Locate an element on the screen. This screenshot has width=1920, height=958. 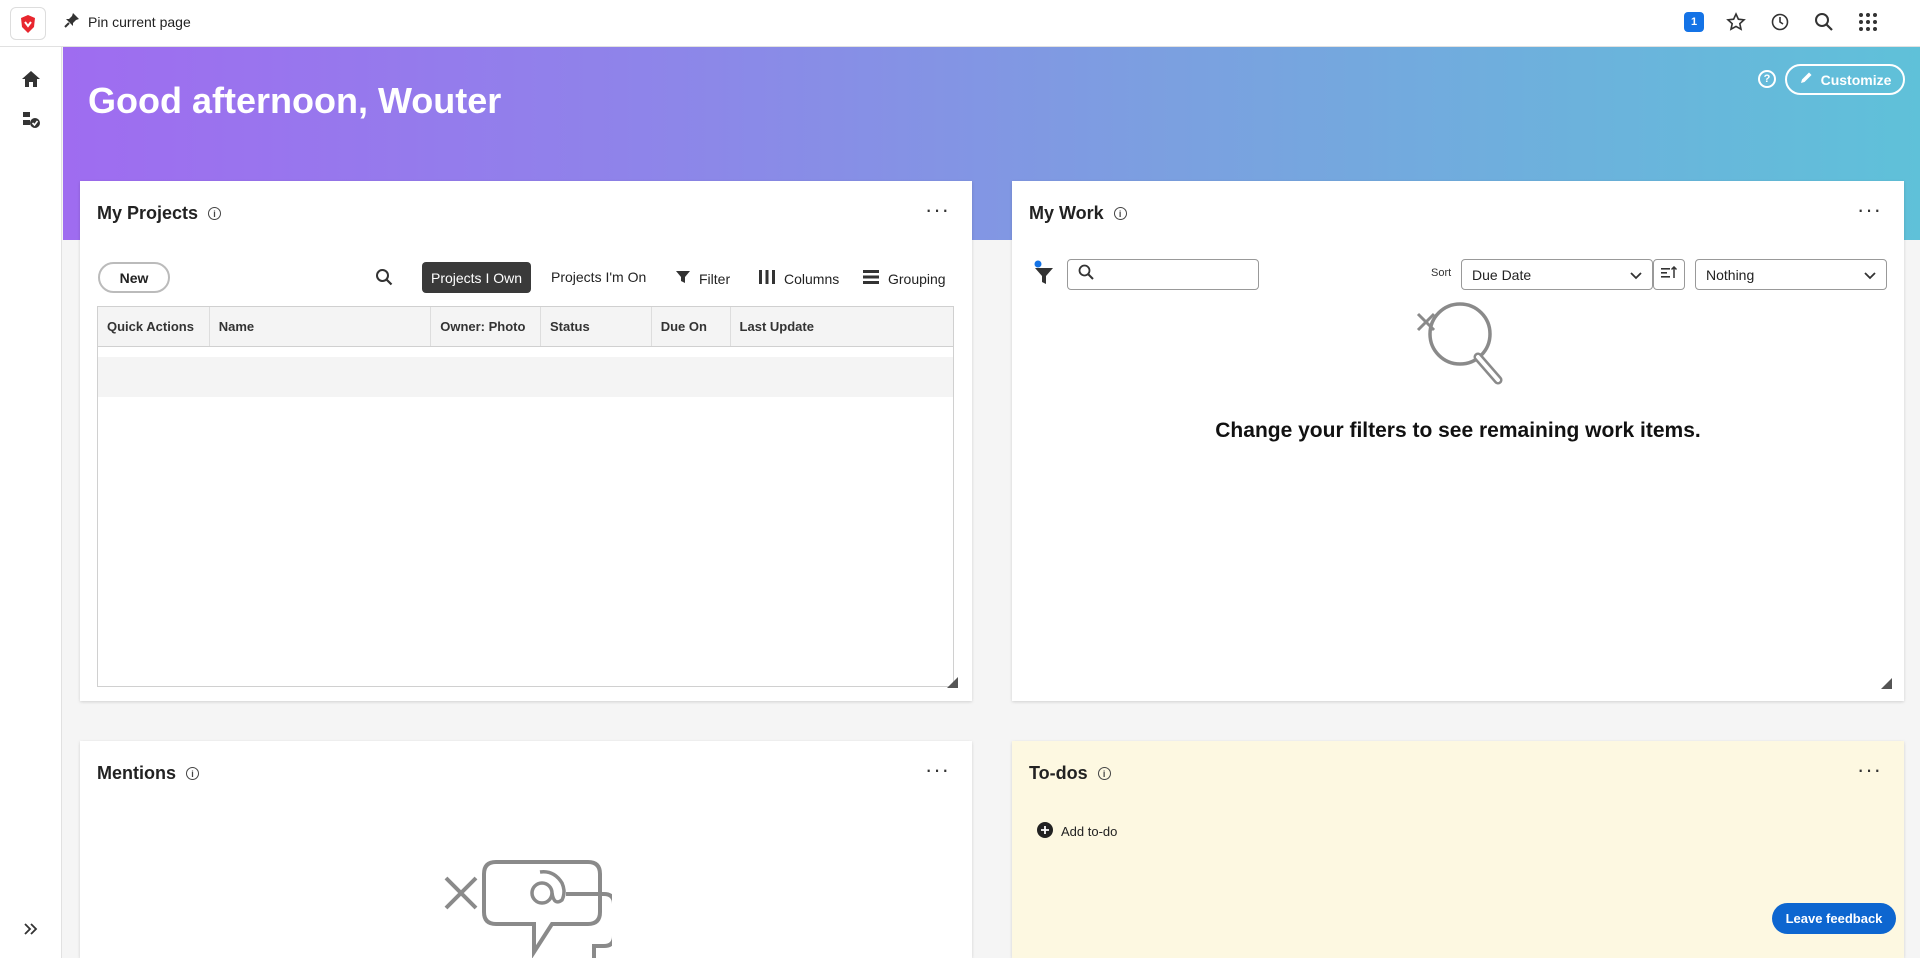
card-title: To-dos is located at coordinates (1058, 773).